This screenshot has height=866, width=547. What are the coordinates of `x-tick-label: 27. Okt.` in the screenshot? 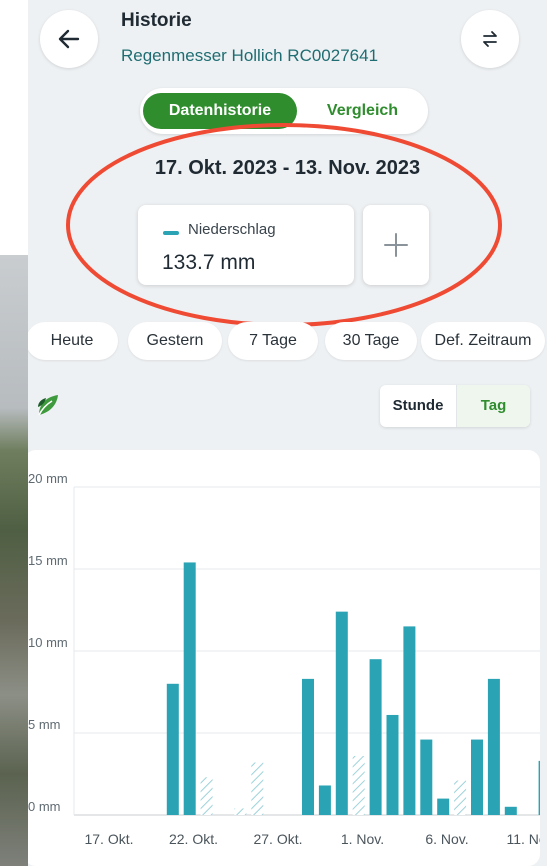 It's located at (277, 839).